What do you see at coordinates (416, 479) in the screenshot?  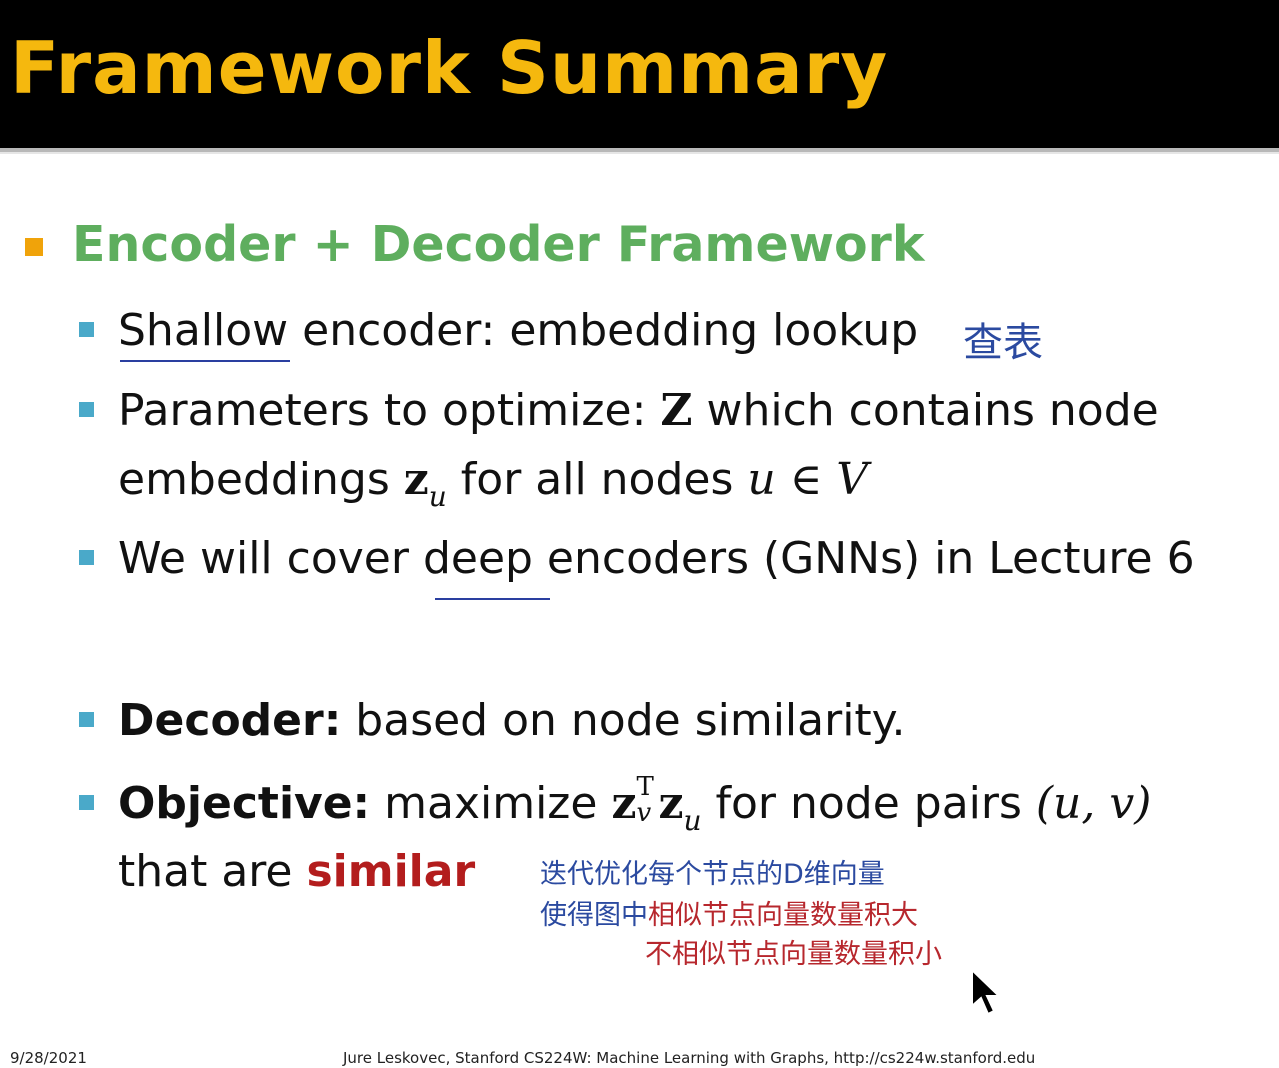 I see `vector-z: z` at bounding box center [416, 479].